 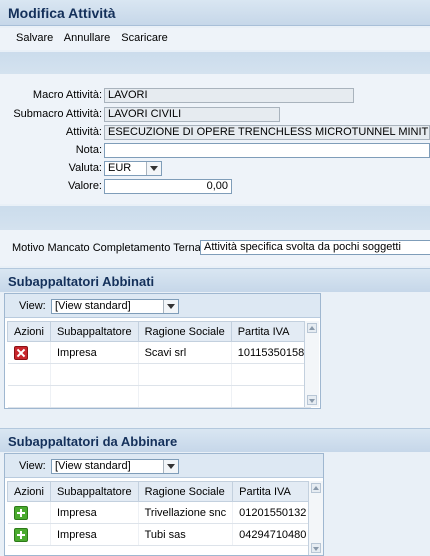 I want to click on nota-input, so click(x=267, y=150).